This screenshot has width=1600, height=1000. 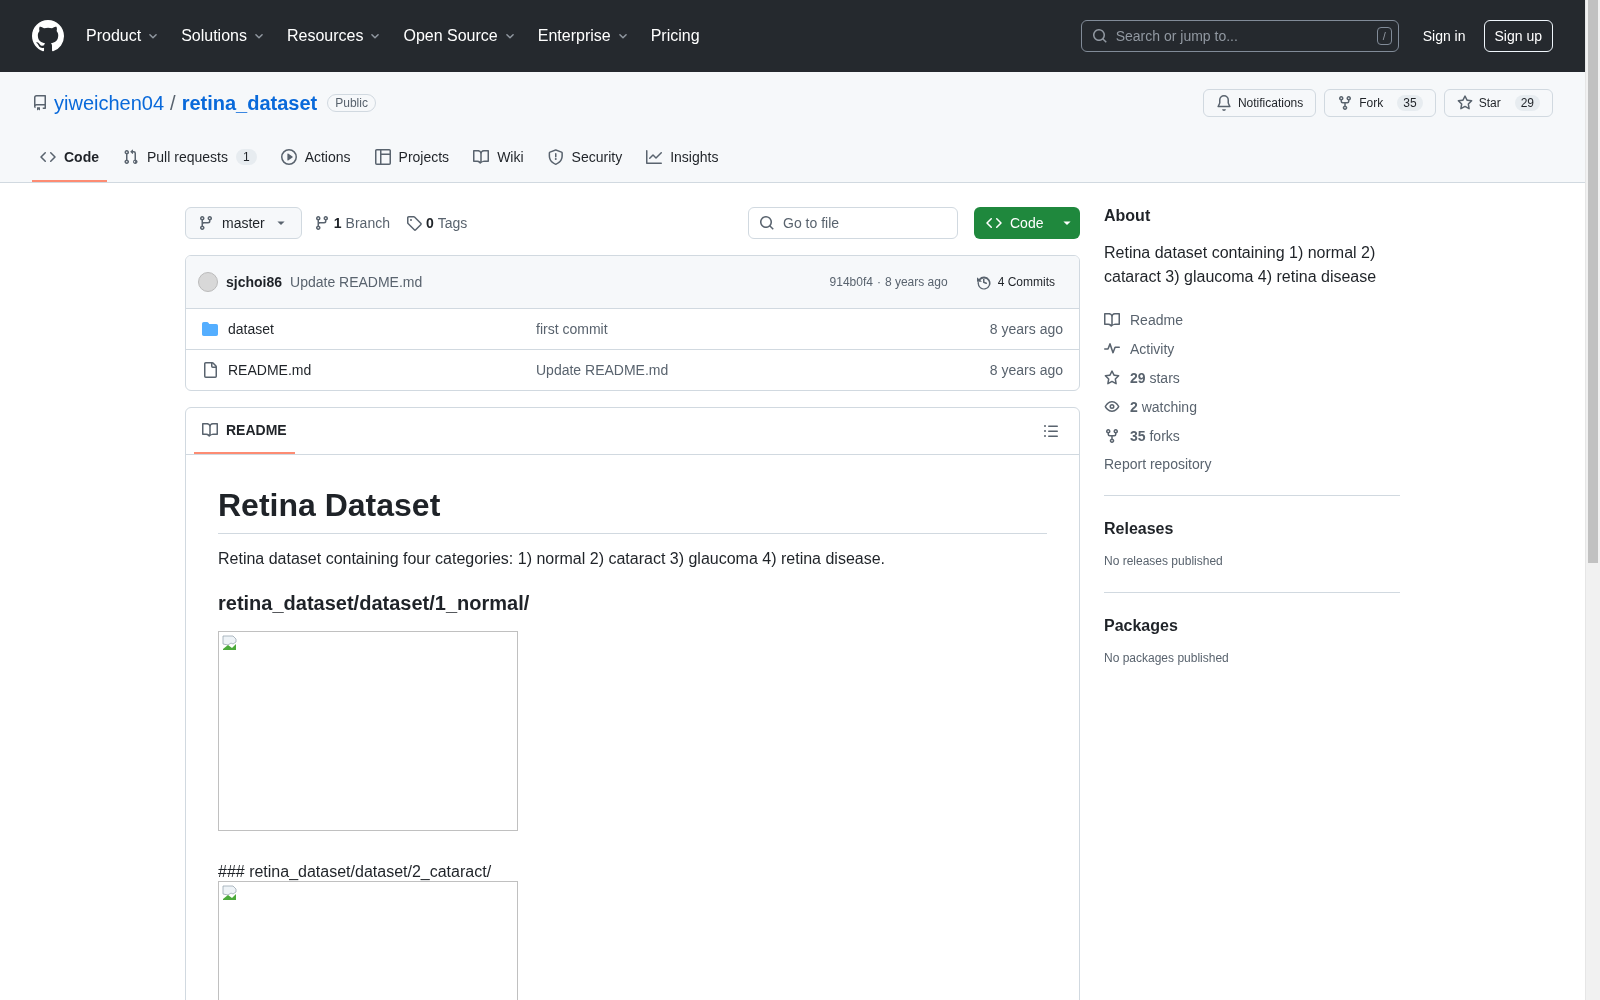 What do you see at coordinates (1252, 319) in the screenshot?
I see `sidebar-link: Readme` at bounding box center [1252, 319].